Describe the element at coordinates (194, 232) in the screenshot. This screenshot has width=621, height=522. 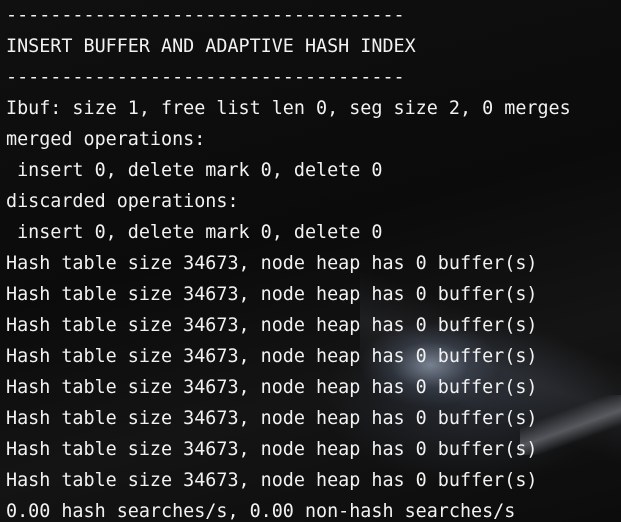
I see `terminal-line-discarded-values: insert 0, delete mark 0, delete 0` at that location.